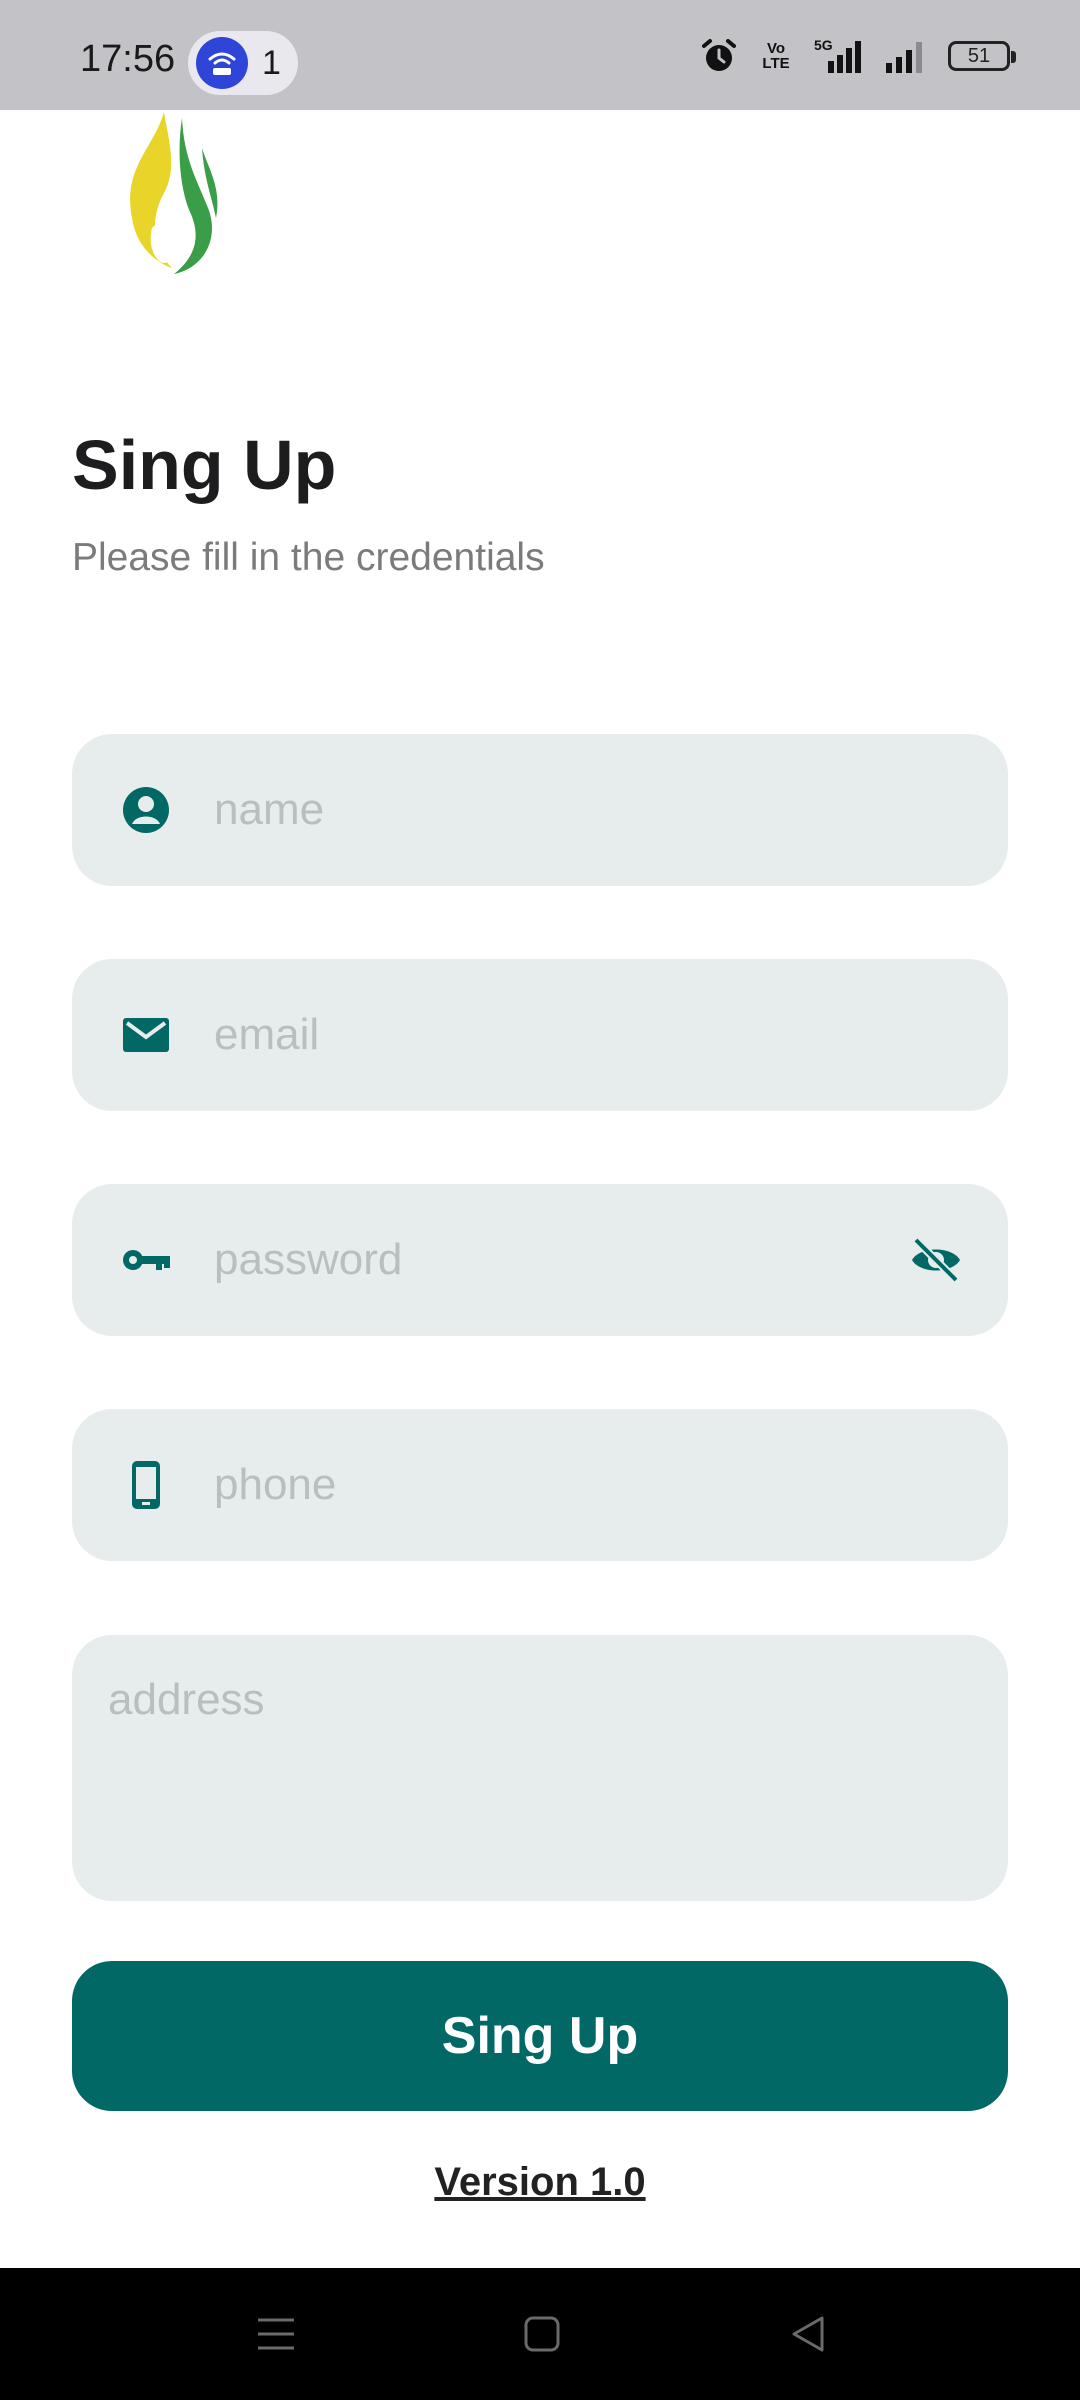 This screenshot has width=1080, height=2400. What do you see at coordinates (808, 2334) in the screenshot?
I see `back-icon` at bounding box center [808, 2334].